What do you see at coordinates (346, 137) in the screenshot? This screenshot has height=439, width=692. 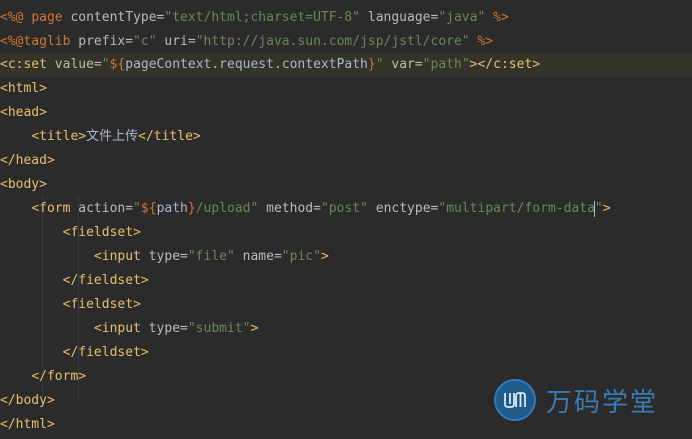 I see `code-line-6: <title>文件上传</title>` at bounding box center [346, 137].